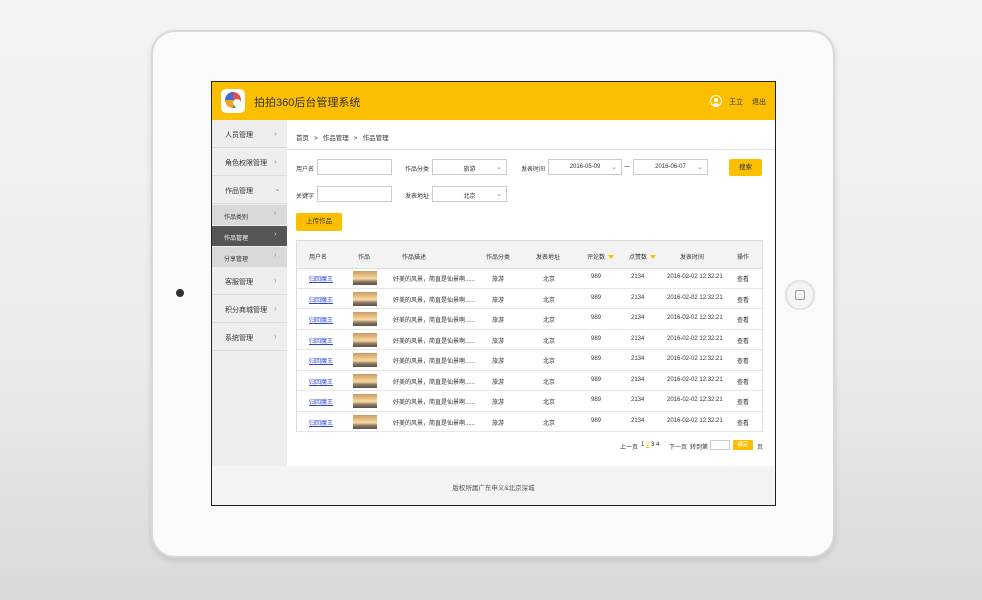 The height and width of the screenshot is (600, 982). I want to click on page-numbers: 1 2 3 4, so click(650, 445).